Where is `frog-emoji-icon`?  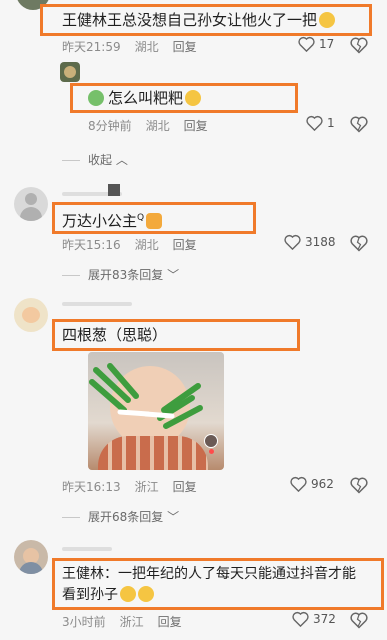 frog-emoji-icon is located at coordinates (96, 98).